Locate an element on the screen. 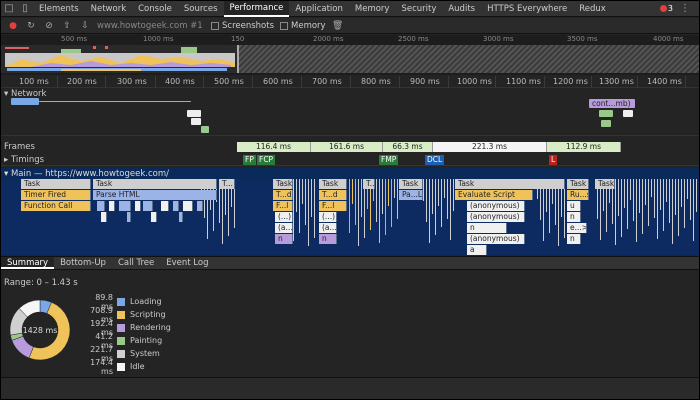 This screenshot has width=700, height=400. frame-box: 66.3 ms is located at coordinates (408, 147).